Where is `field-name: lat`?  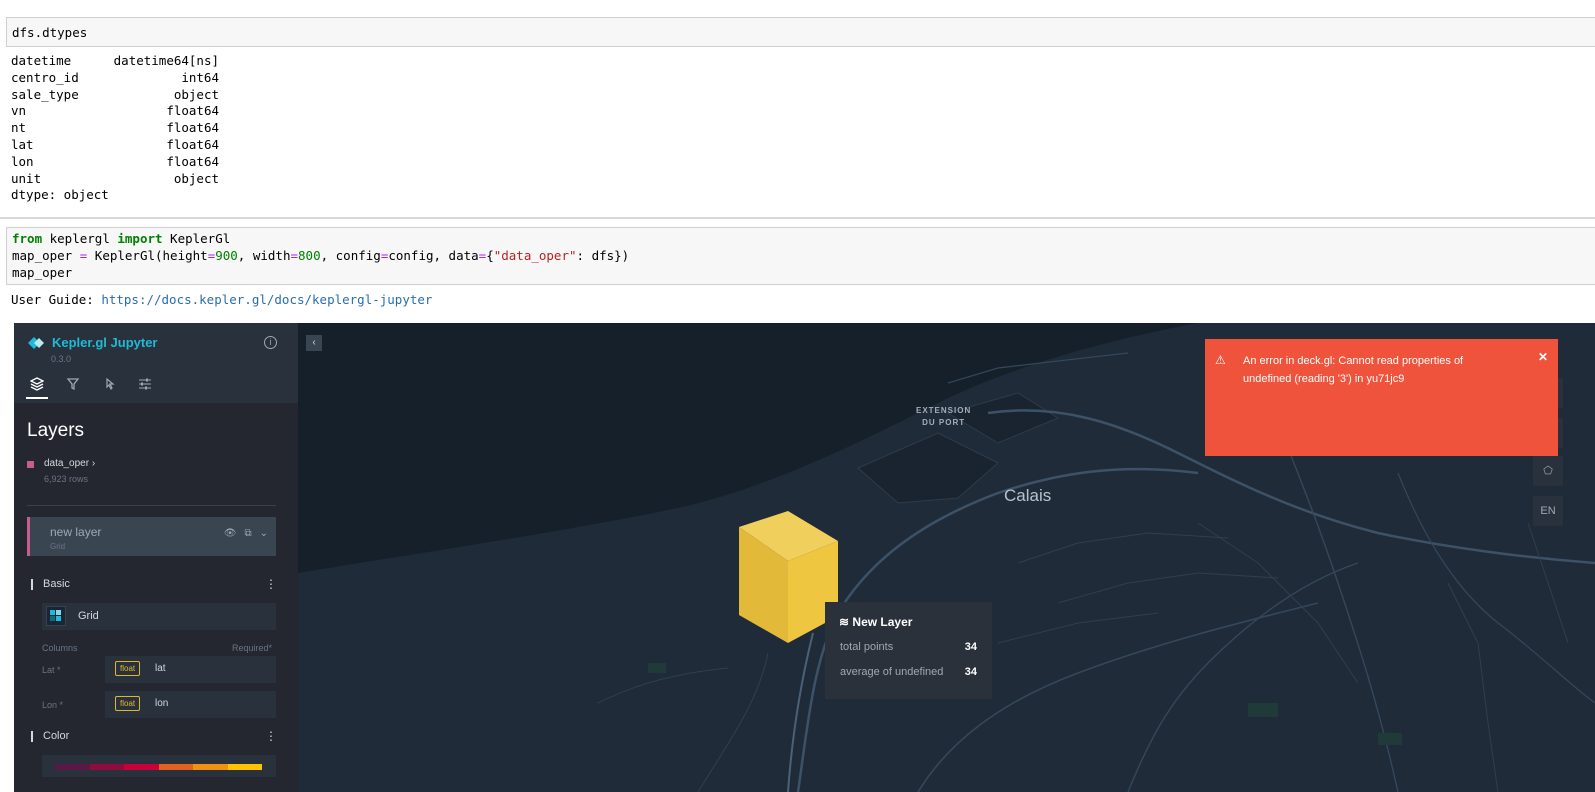
field-name: lat is located at coordinates (160, 668).